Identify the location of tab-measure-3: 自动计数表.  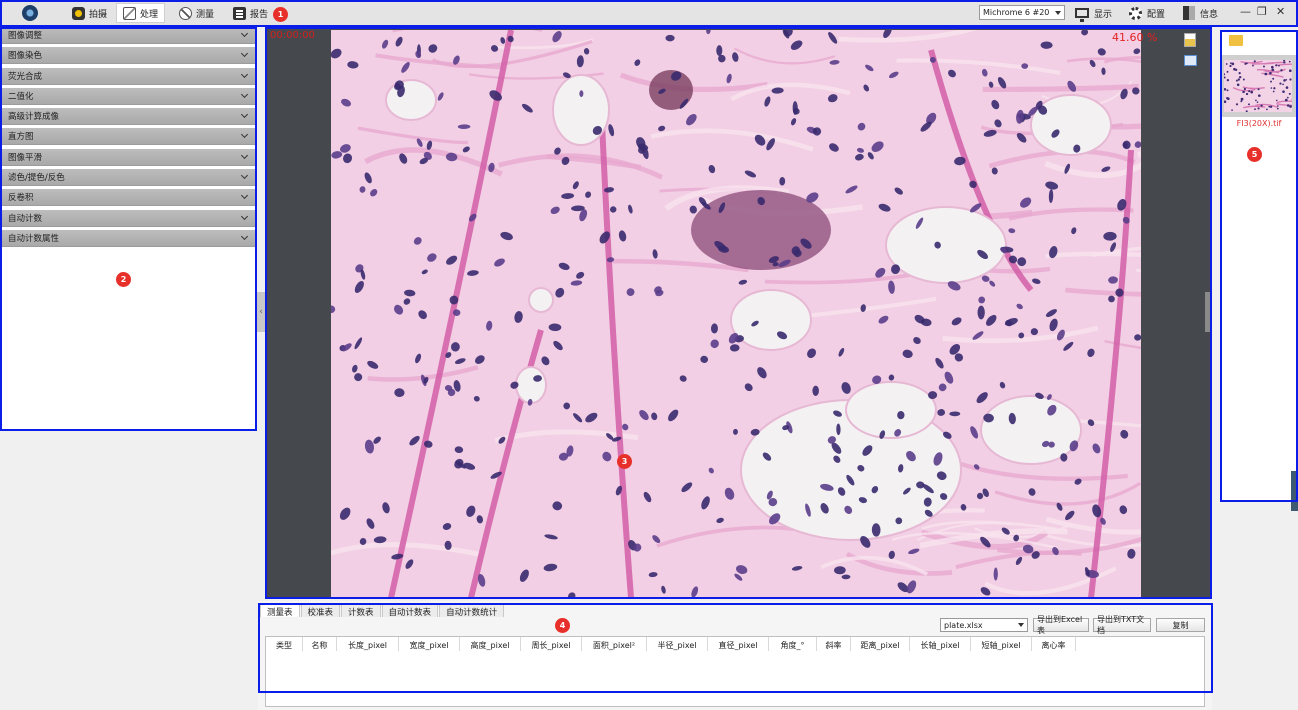
(410, 610).